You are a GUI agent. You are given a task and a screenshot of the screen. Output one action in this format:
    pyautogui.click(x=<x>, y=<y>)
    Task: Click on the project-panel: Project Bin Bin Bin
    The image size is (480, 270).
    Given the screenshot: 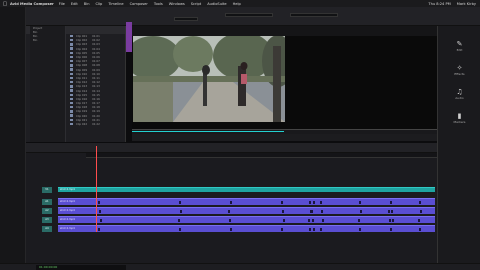 What is the action you would take?
    pyautogui.click(x=48, y=84)
    